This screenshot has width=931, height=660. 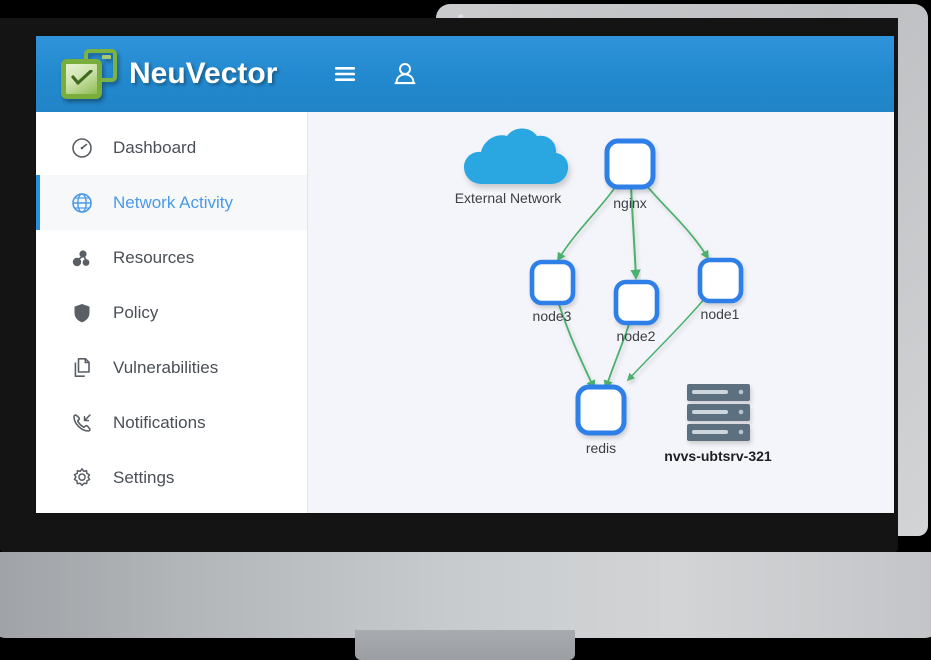 What do you see at coordinates (465, 74) in the screenshot?
I see `app-header: NeuVector` at bounding box center [465, 74].